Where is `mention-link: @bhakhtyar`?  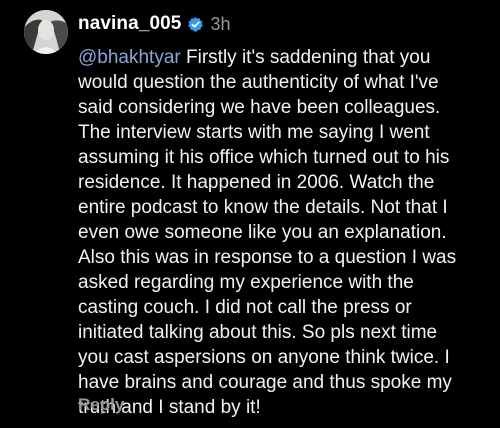
mention-link: @bhakhtyar is located at coordinates (129, 57).